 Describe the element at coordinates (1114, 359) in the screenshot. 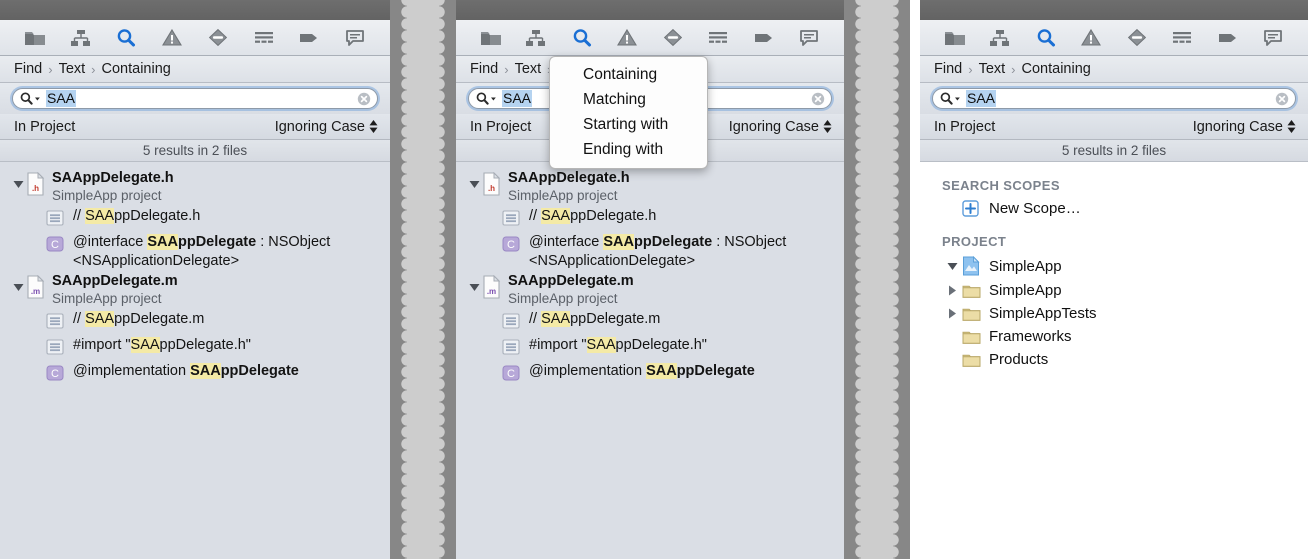

I see `scope-item-folder: Products` at that location.